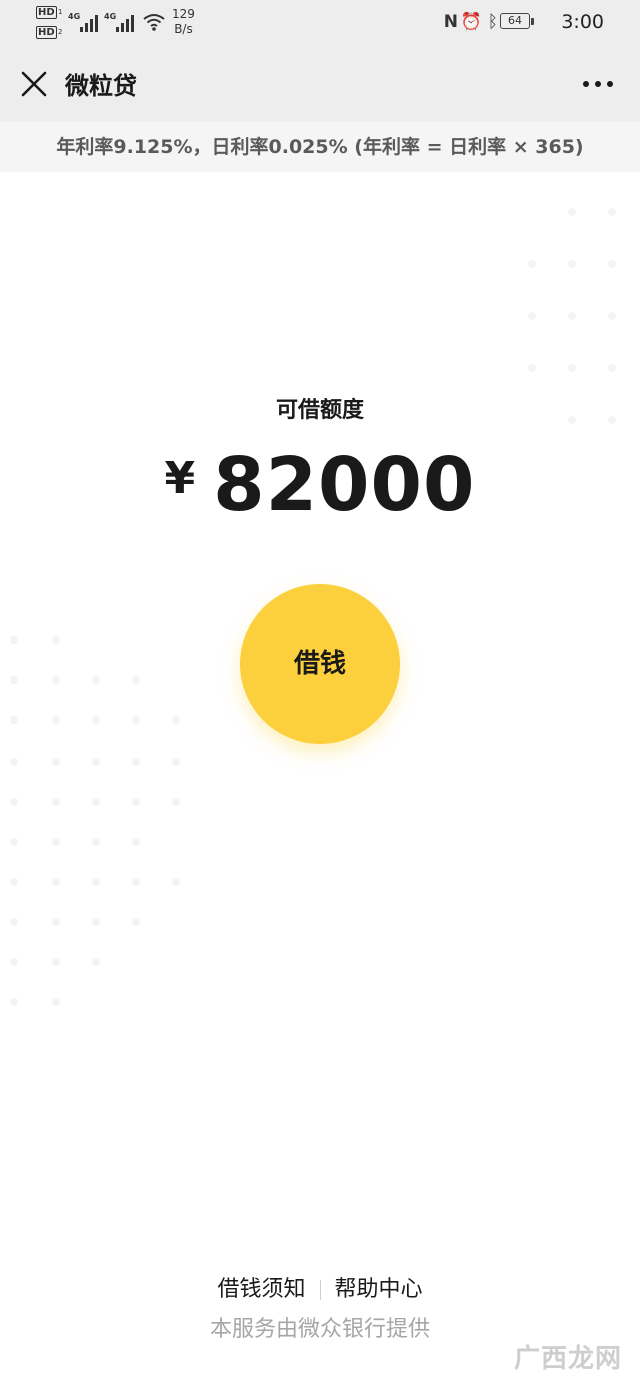 The width and height of the screenshot is (640, 1387). Describe the element at coordinates (101, 86) in the screenshot. I see `page-title: 微粒贷` at that location.